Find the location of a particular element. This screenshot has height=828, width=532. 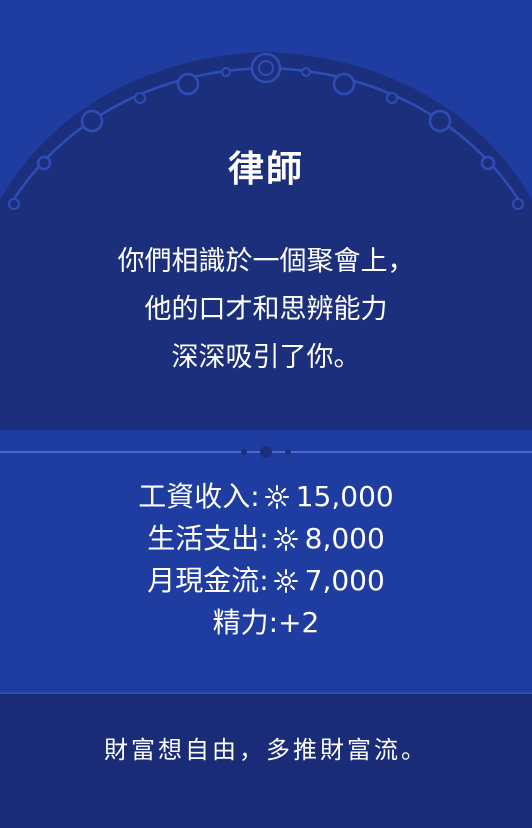

stat-label: 月現金流: is located at coordinates (208, 580).